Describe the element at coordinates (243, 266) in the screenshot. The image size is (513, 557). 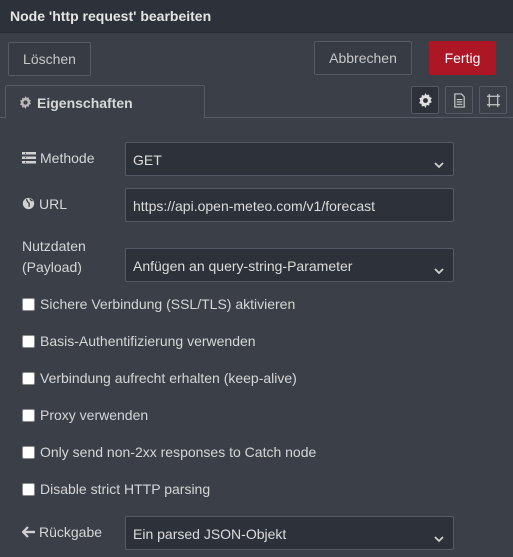
I see `payload-select-value: Anfügen an query-string-Parameter` at that location.